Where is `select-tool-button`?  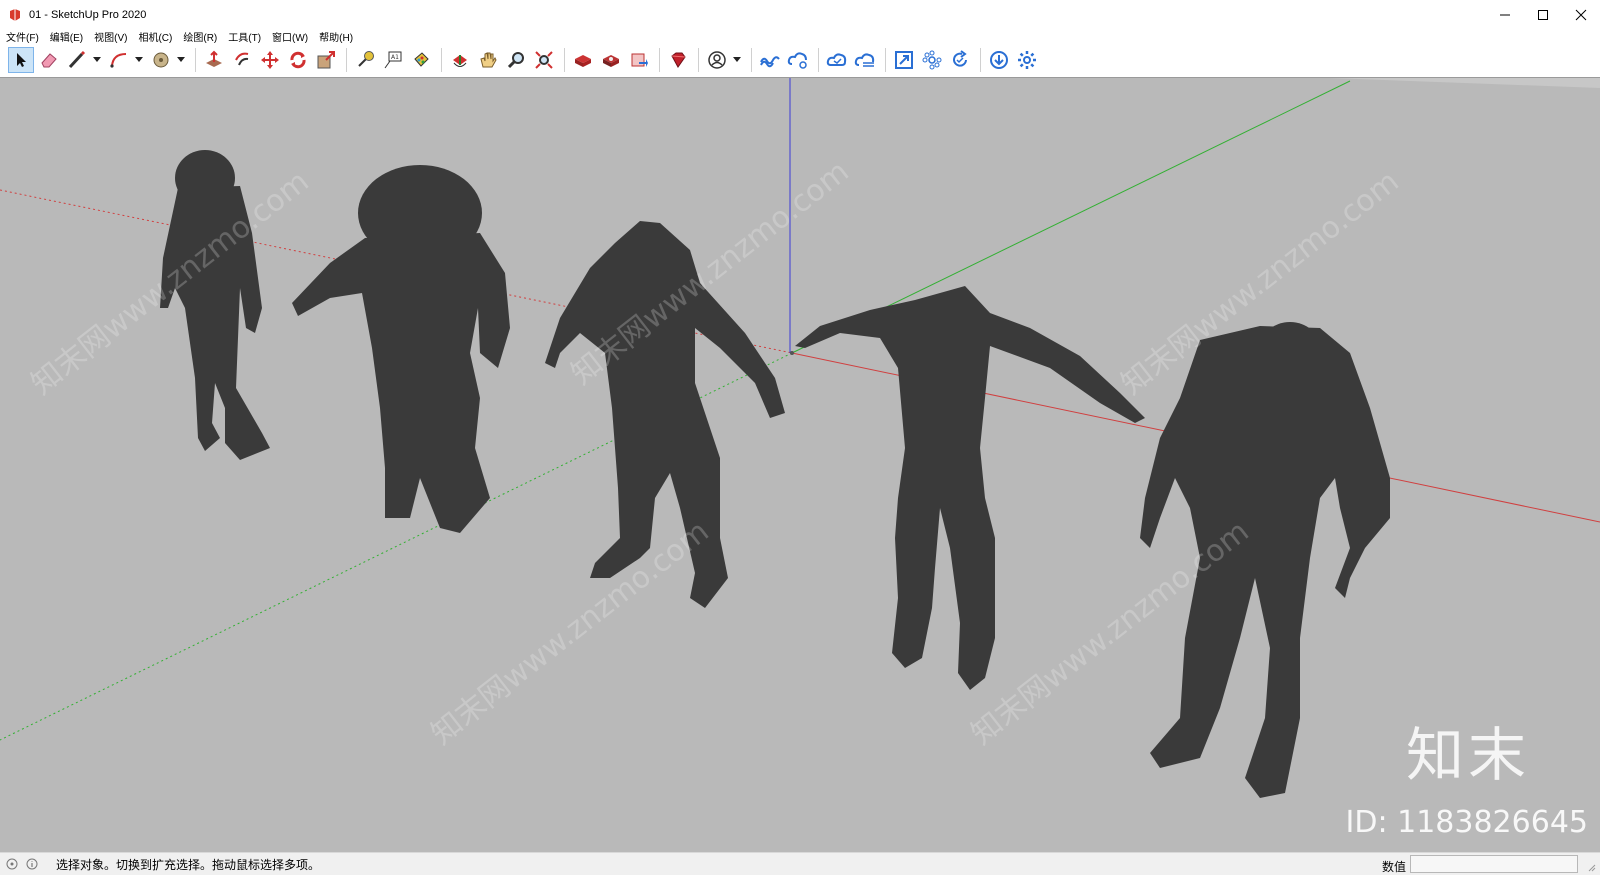 select-tool-button is located at coordinates (21, 60).